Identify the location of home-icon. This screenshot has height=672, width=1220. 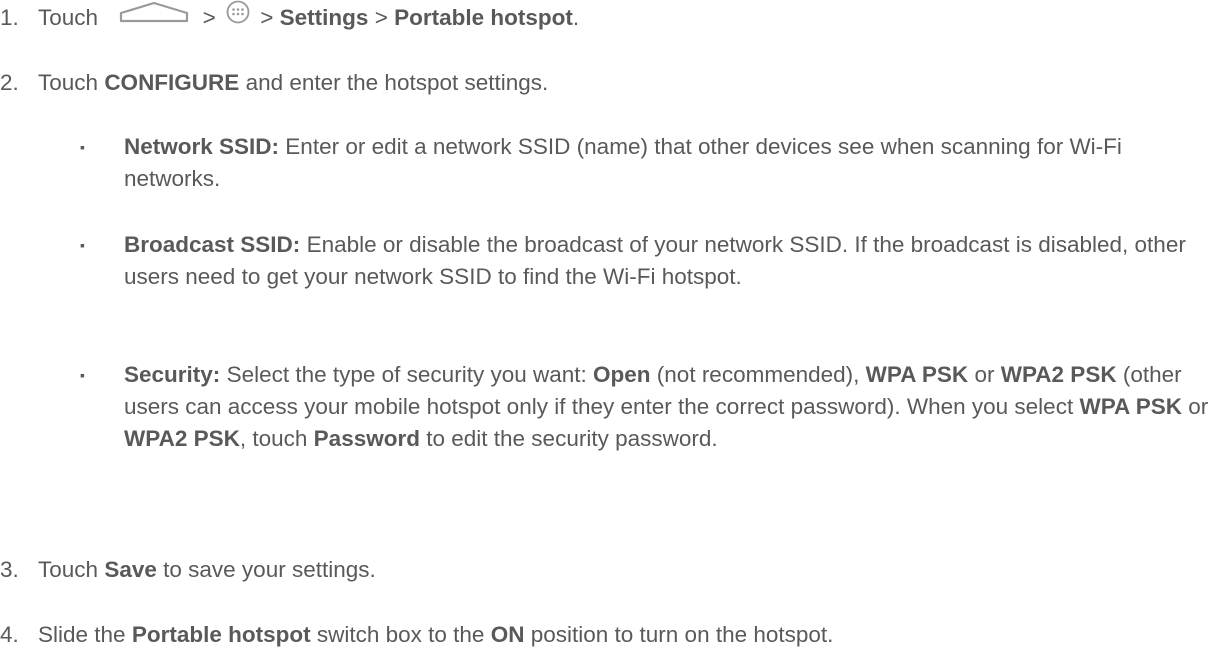
(154, 16).